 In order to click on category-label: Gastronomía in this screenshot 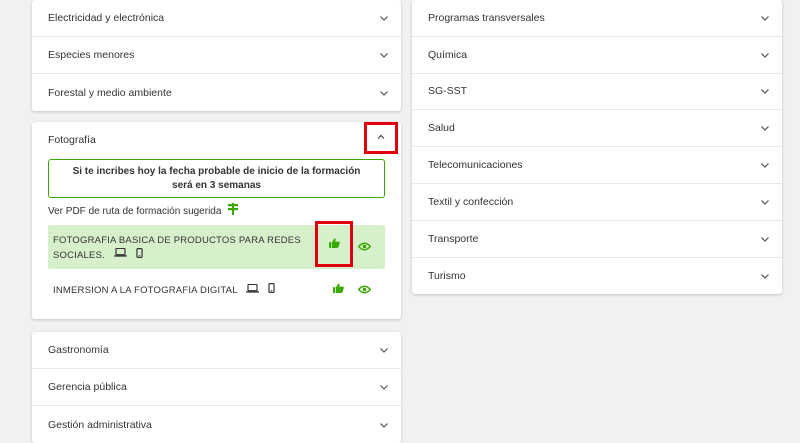, I will do `click(78, 350)`.